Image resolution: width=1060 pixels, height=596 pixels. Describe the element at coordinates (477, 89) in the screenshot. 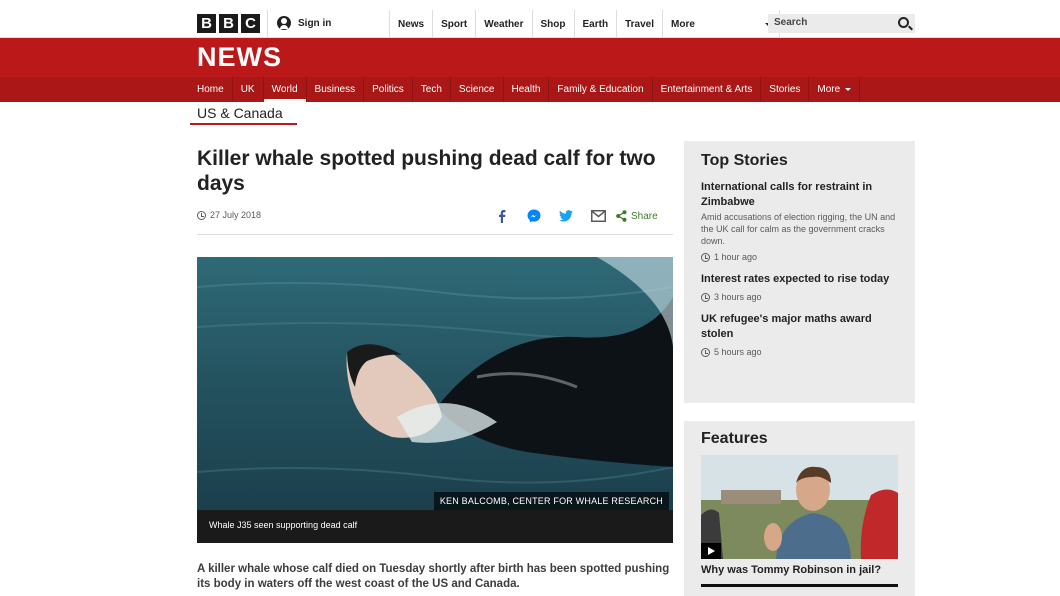

I see `section-nav-science: Science` at that location.